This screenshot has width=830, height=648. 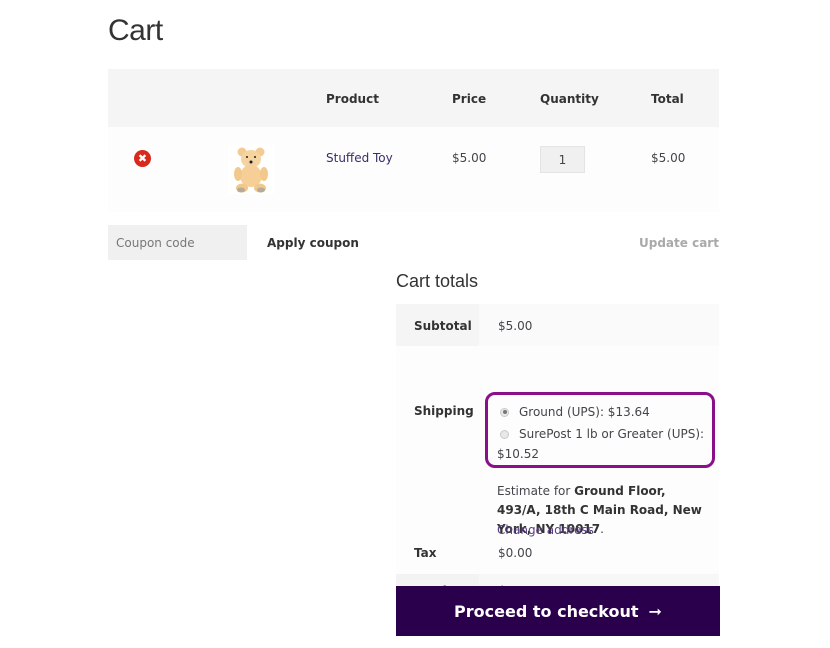 What do you see at coordinates (536, 491) in the screenshot?
I see `estimate-prefix: Estimate for` at bounding box center [536, 491].